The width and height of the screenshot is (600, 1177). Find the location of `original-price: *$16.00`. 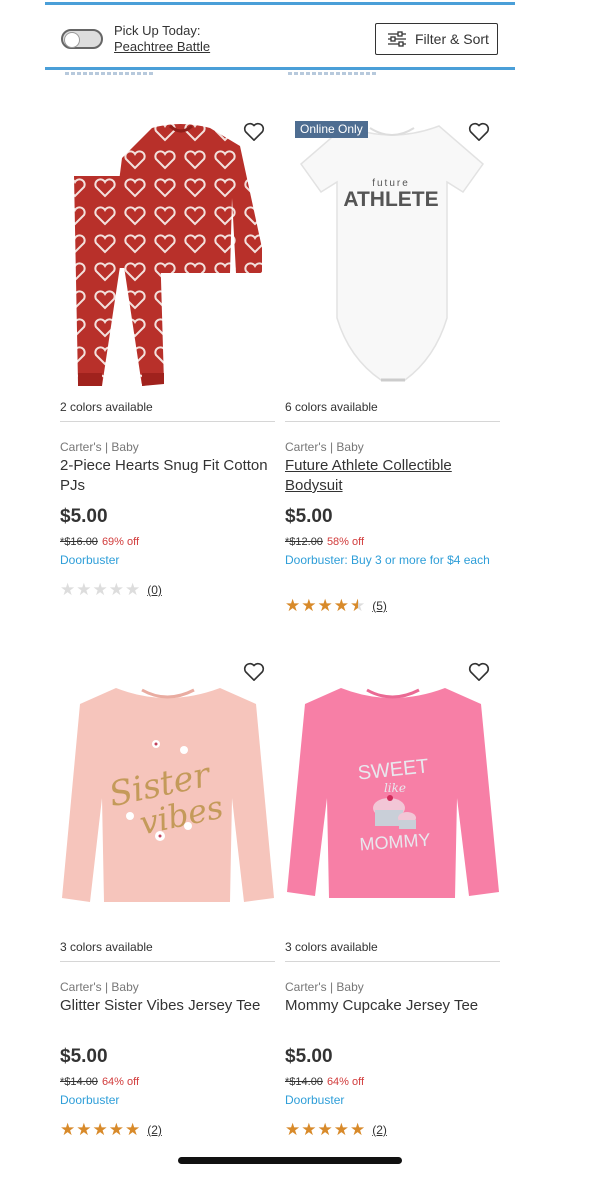

original-price: *$16.00 is located at coordinates (79, 542).